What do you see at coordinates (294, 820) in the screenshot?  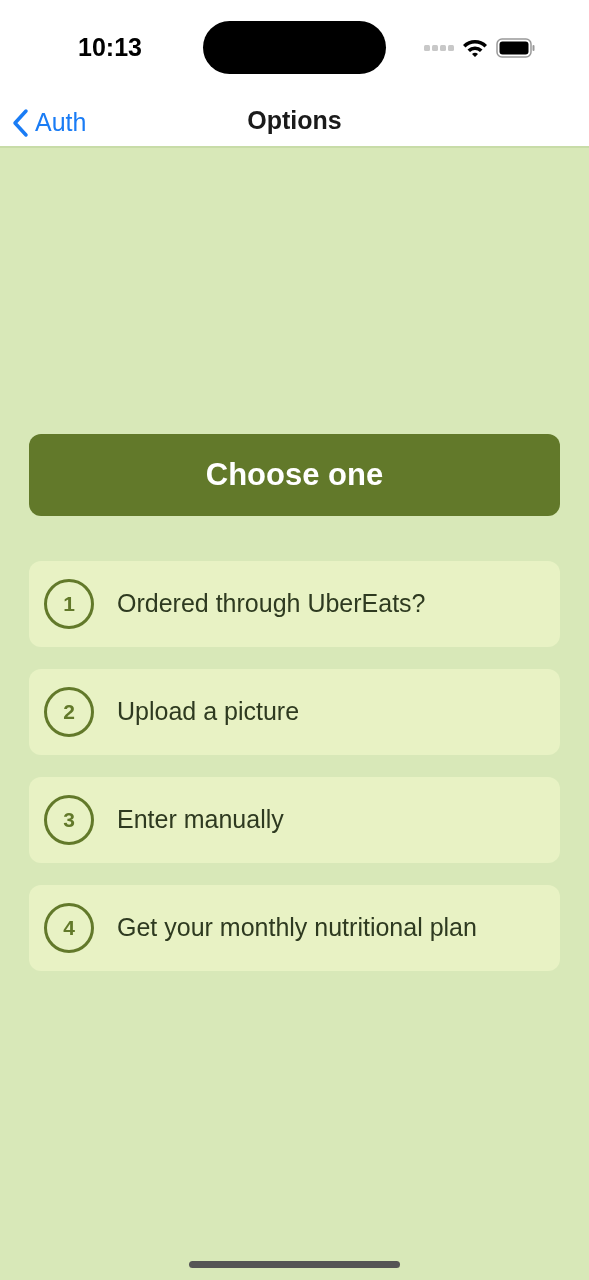 I see `option-item: 3 Enter manually` at bounding box center [294, 820].